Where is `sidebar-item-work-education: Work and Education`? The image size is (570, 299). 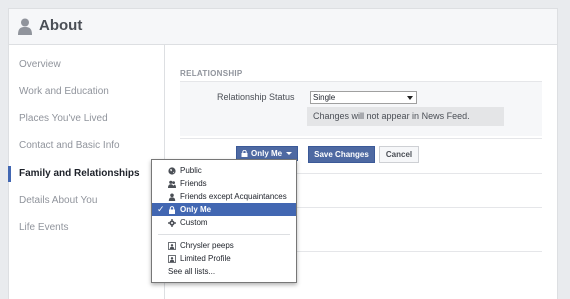 sidebar-item-work-education: Work and Education is located at coordinates (64, 91).